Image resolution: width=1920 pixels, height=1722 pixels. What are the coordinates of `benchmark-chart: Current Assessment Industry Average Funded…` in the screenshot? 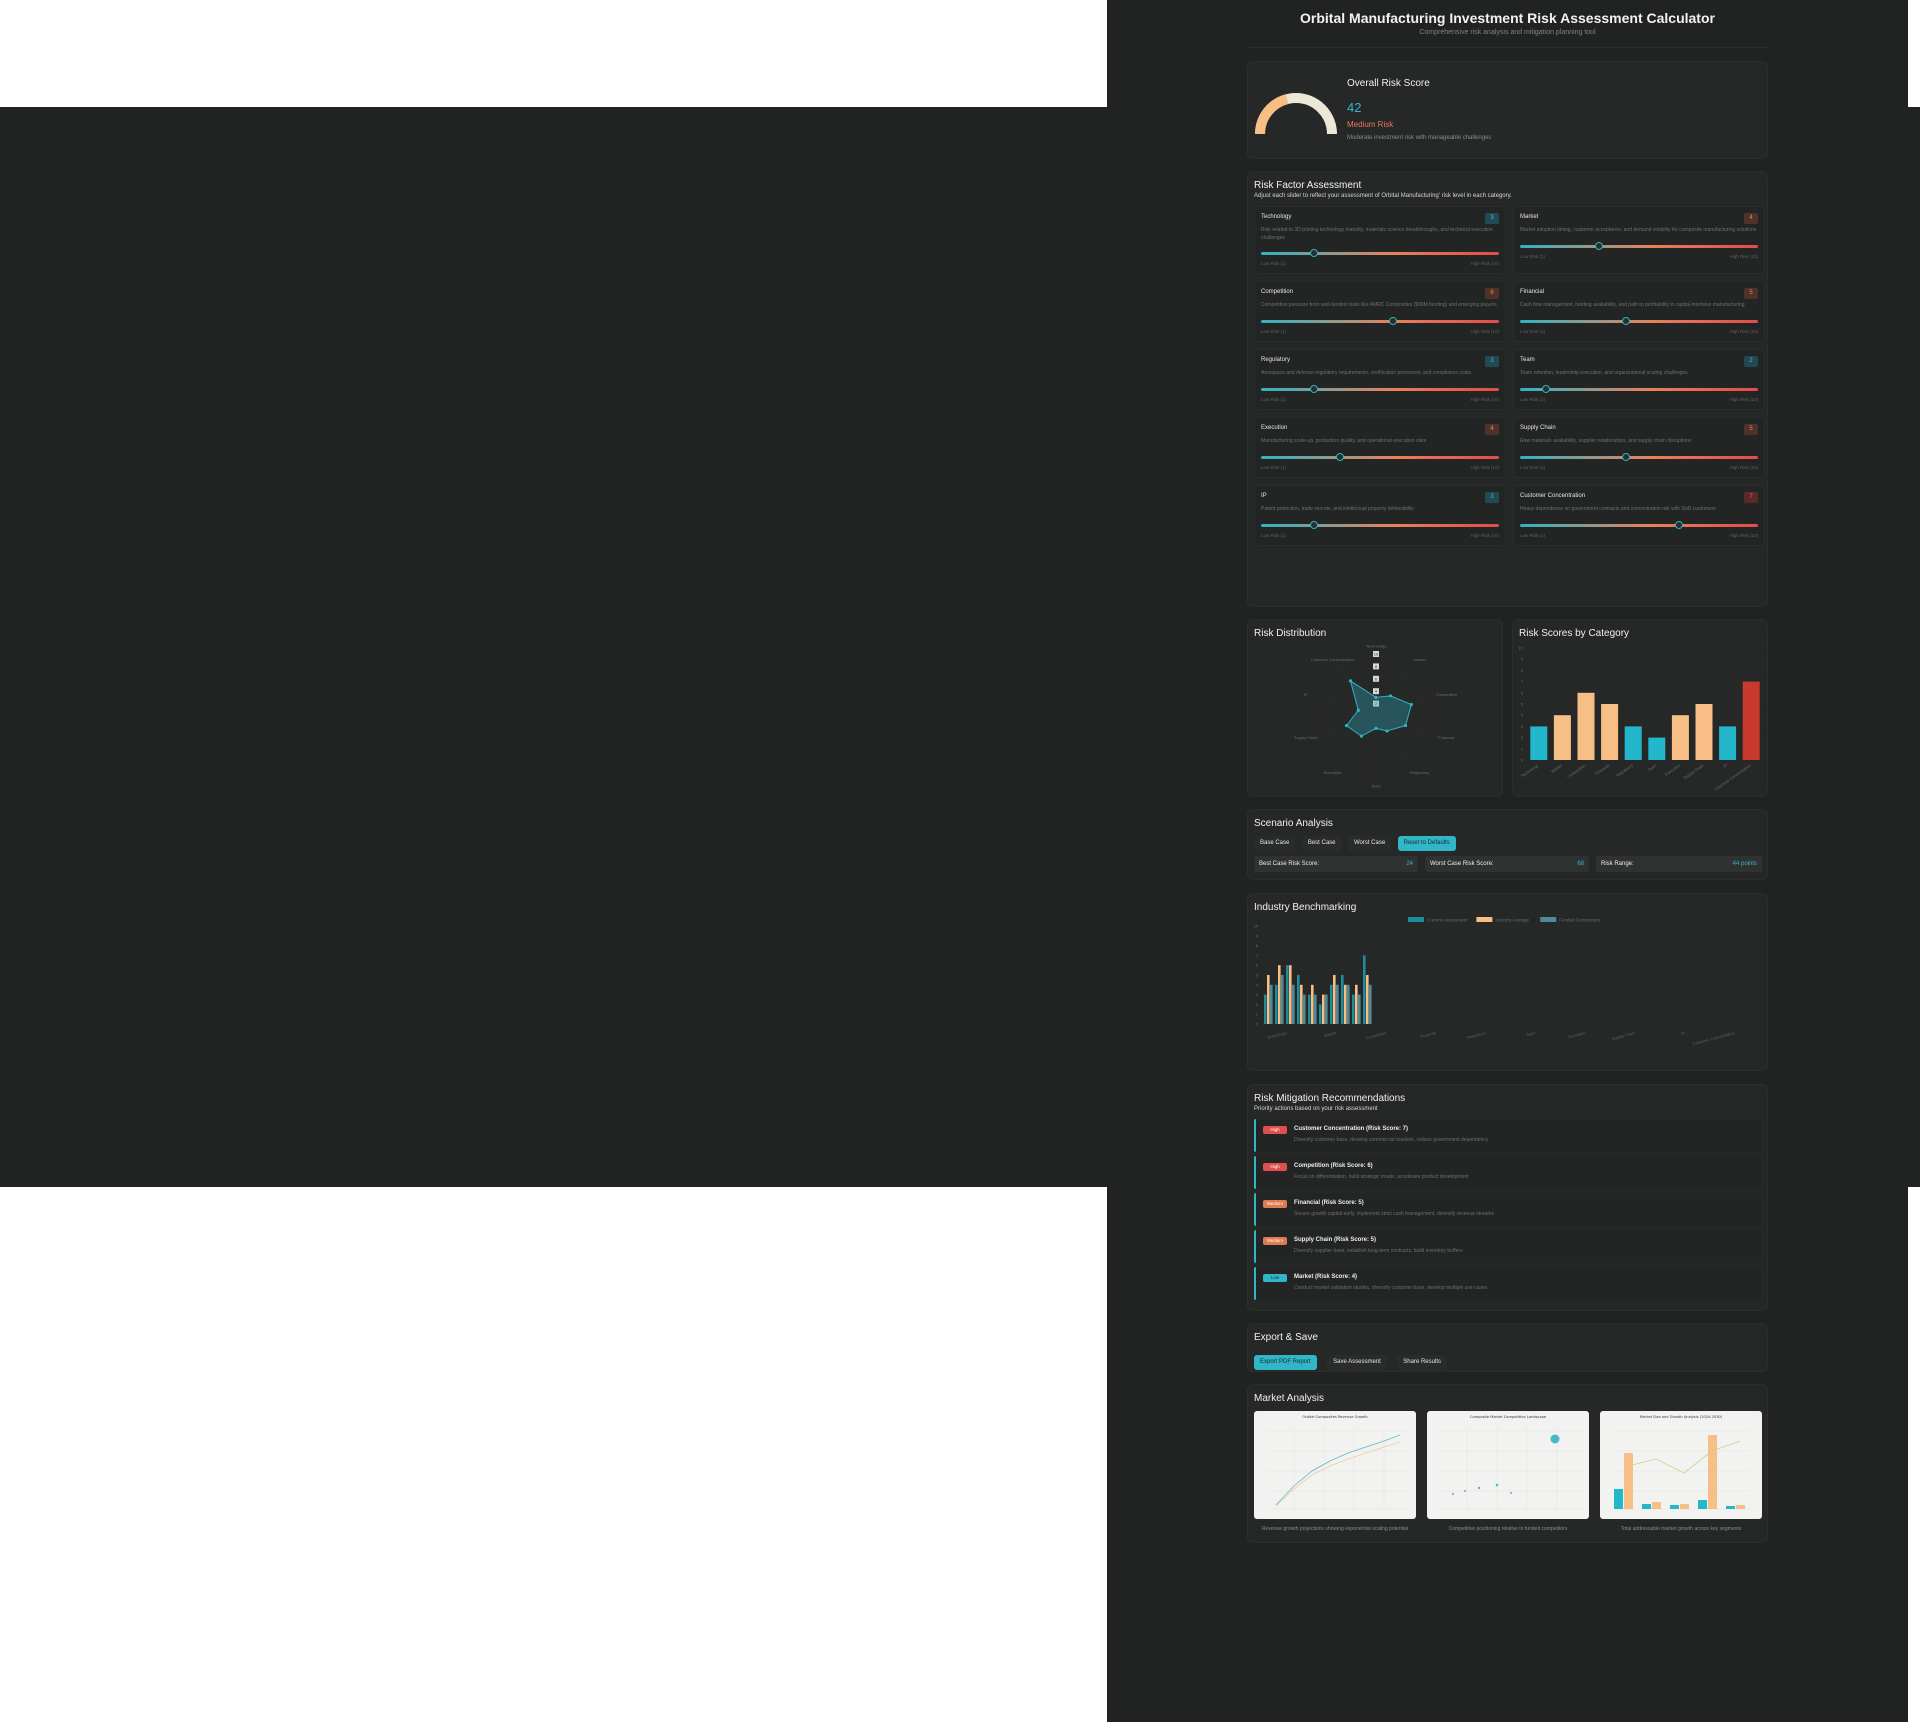 It's located at (1507, 981).